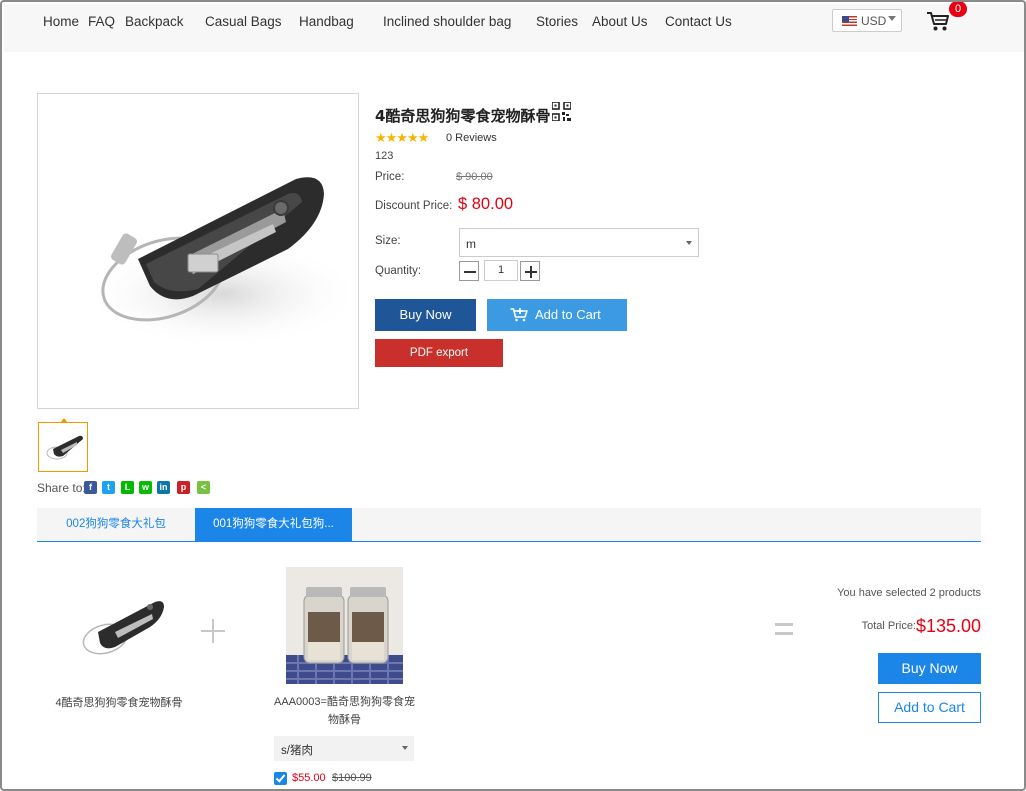 Image resolution: width=1026 pixels, height=791 pixels. Describe the element at coordinates (344, 748) in the screenshot. I see `bundle-item-2-option-select: s/猪肉` at that location.